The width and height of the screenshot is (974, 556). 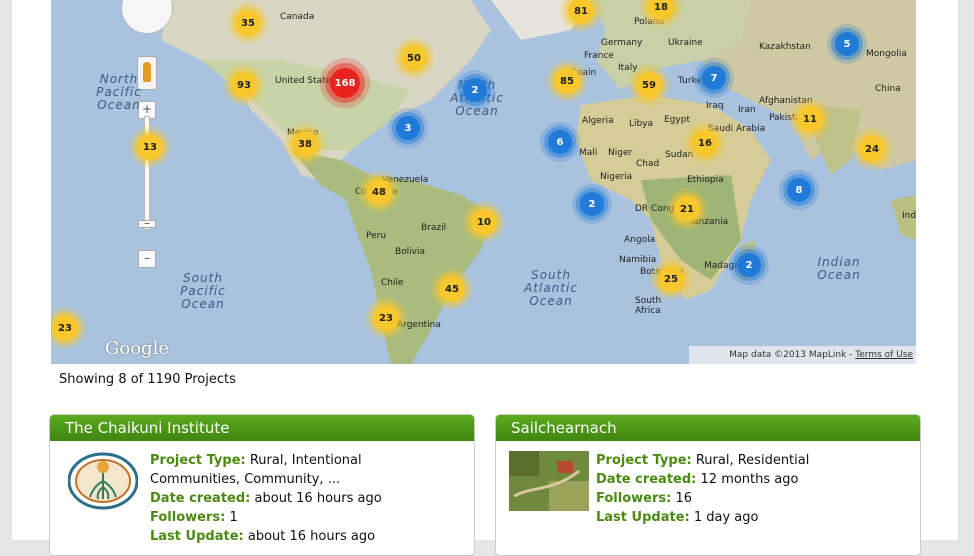 I want to click on map-cluster-marker: 16, so click(x=705, y=143).